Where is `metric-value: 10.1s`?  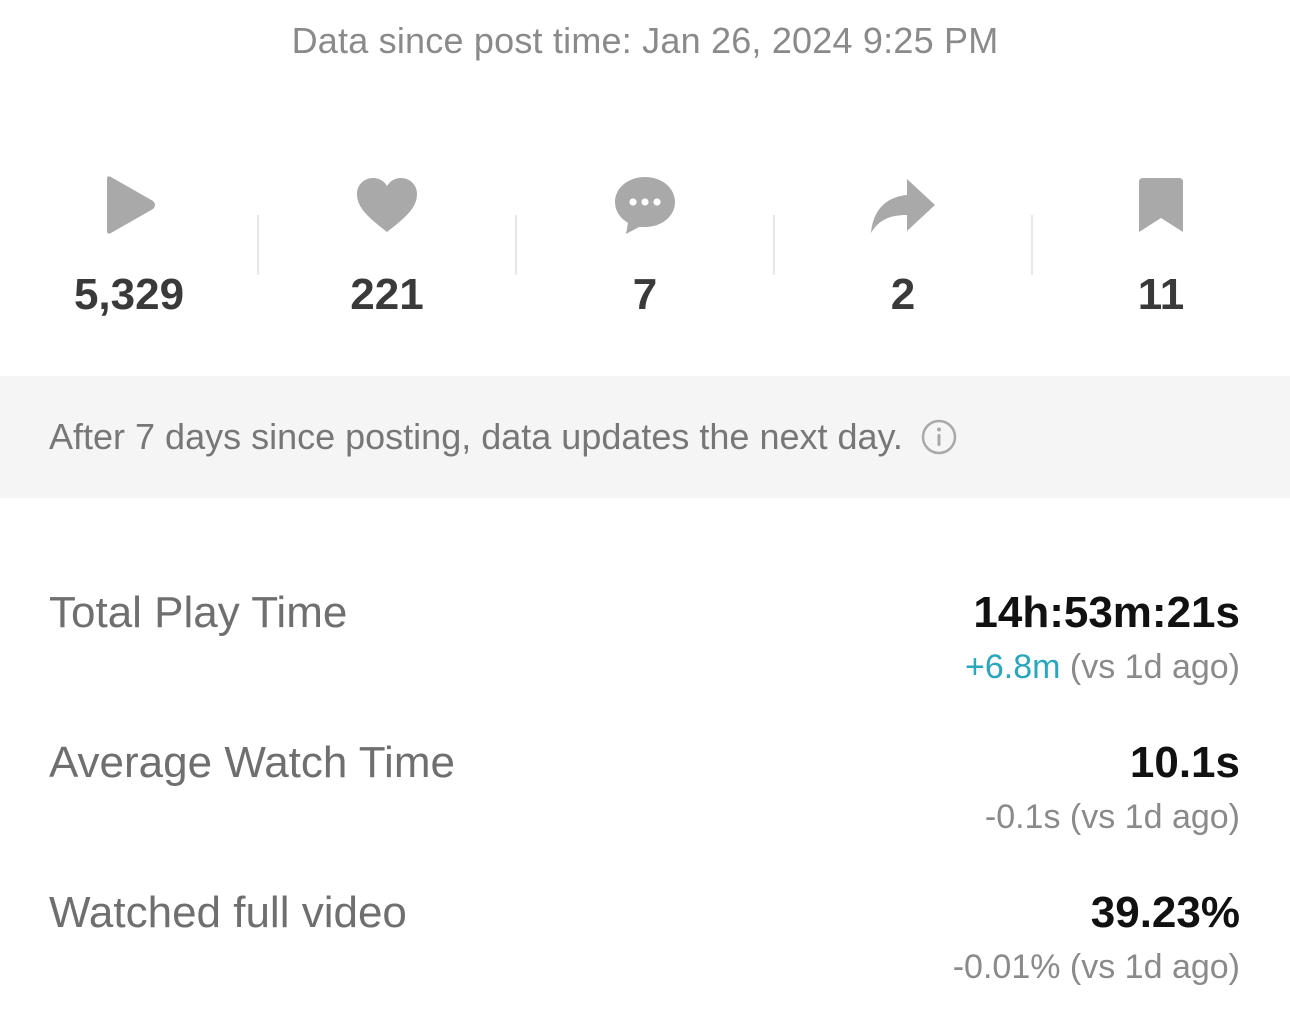
metric-value: 10.1s is located at coordinates (1184, 762).